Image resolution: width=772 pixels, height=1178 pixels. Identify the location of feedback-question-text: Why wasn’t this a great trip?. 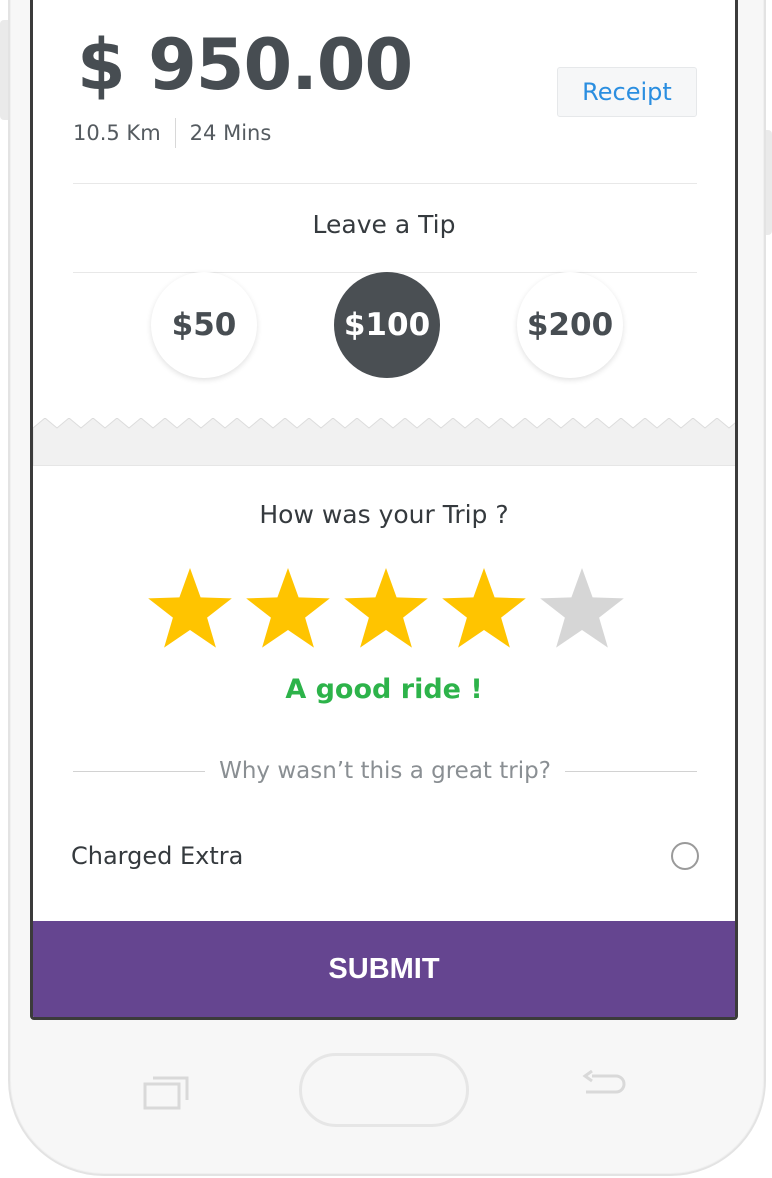
(385, 771).